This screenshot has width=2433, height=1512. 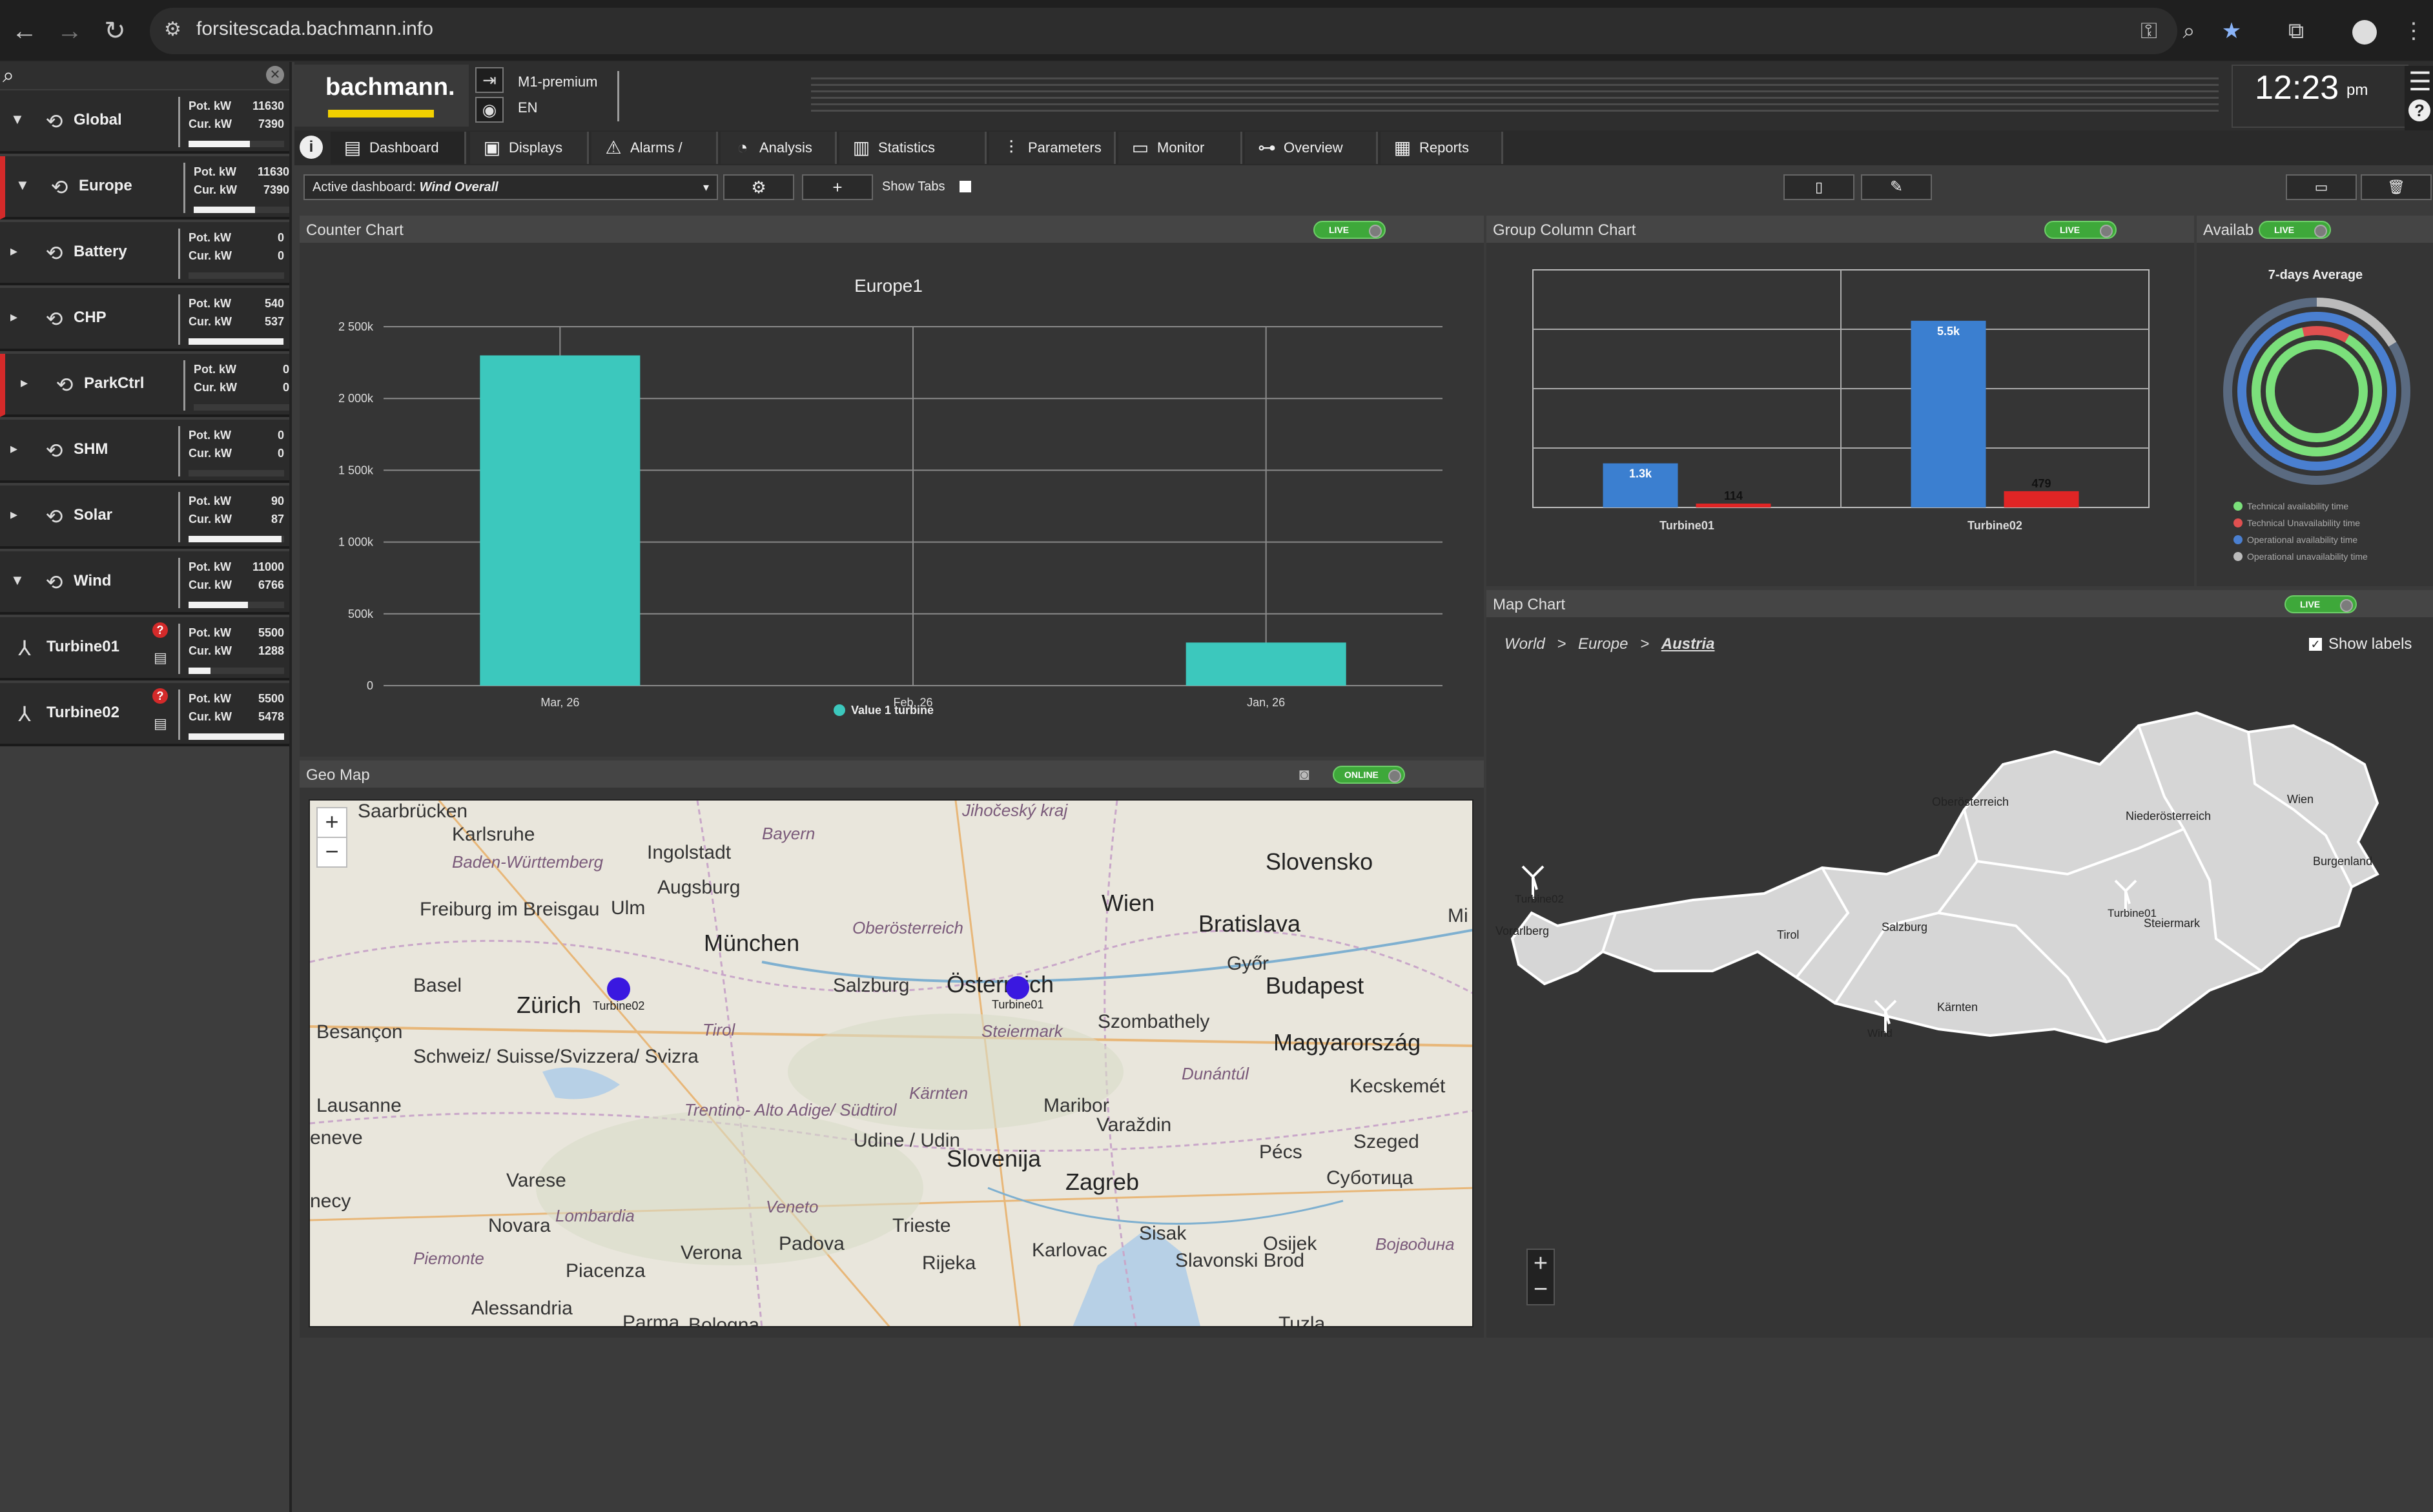 What do you see at coordinates (779, 148) in the screenshot?
I see `tab-analysis: ◔ Analysis` at bounding box center [779, 148].